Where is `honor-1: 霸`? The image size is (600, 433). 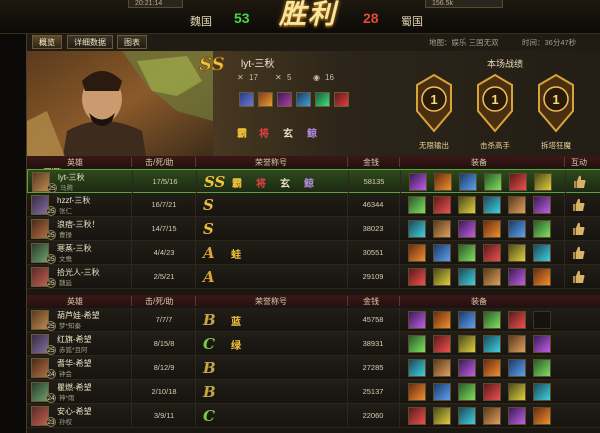 honor-1: 霸 is located at coordinates (242, 134).